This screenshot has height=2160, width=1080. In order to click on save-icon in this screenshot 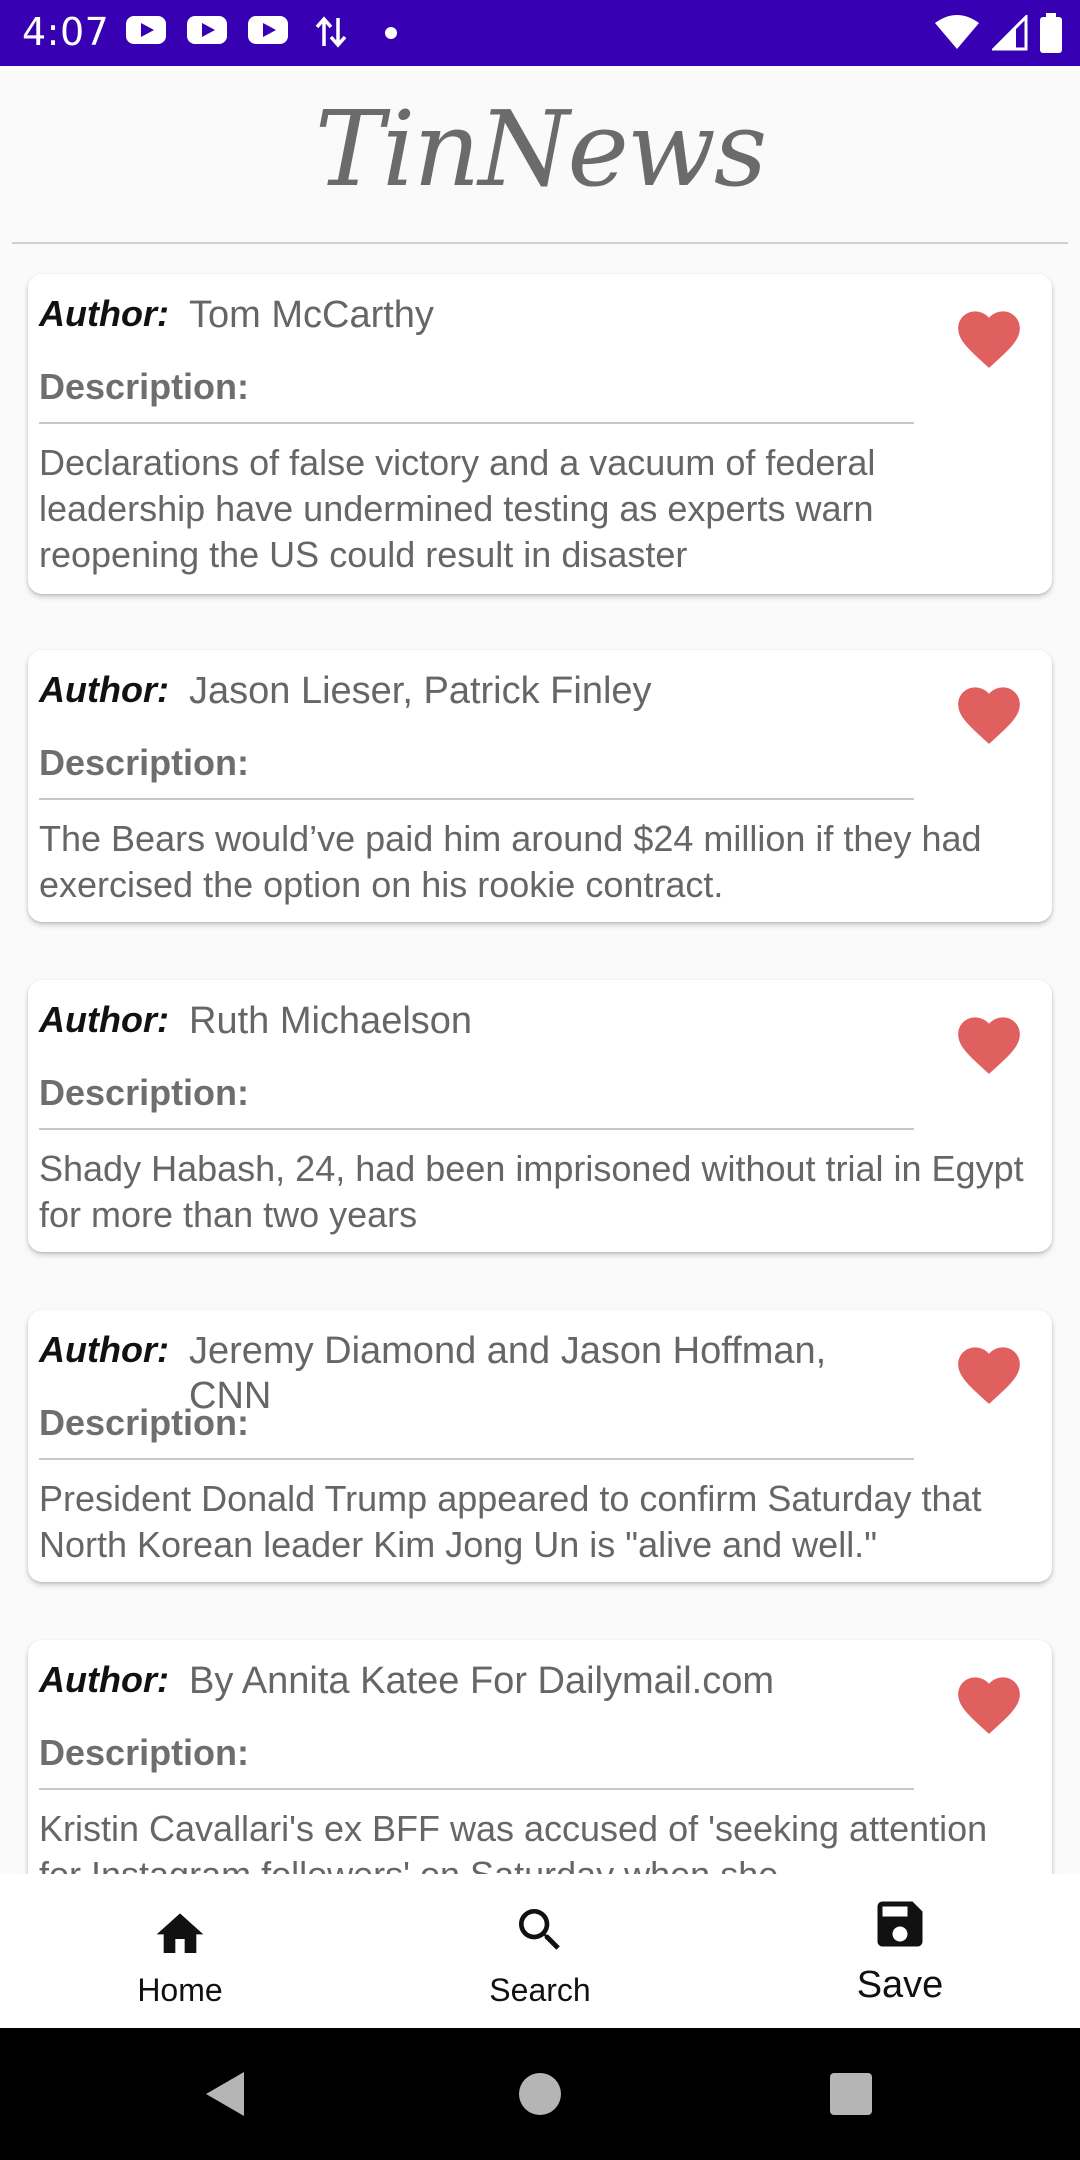, I will do `click(900, 1924)`.